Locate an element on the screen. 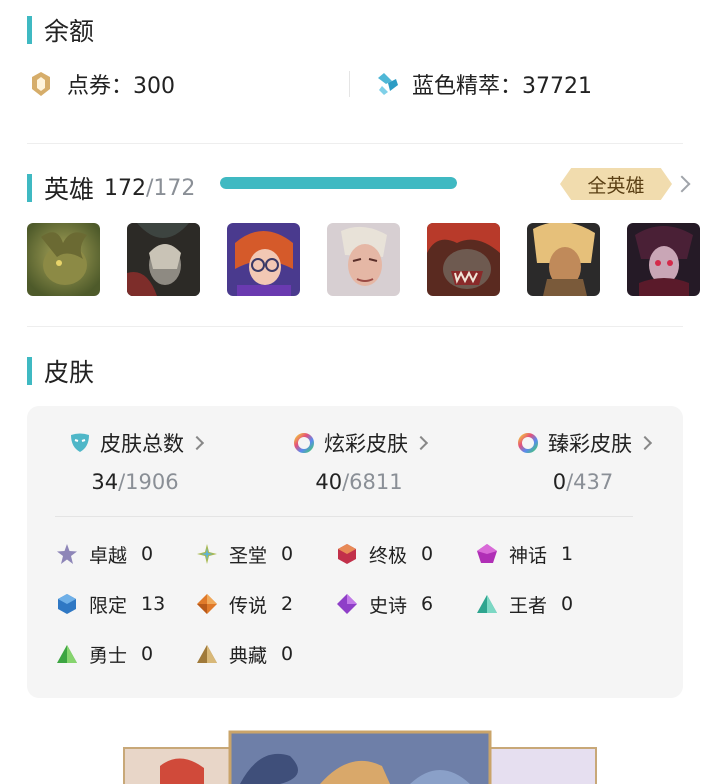  tier-sanctum: 圣堂 0 is located at coordinates (244, 554).